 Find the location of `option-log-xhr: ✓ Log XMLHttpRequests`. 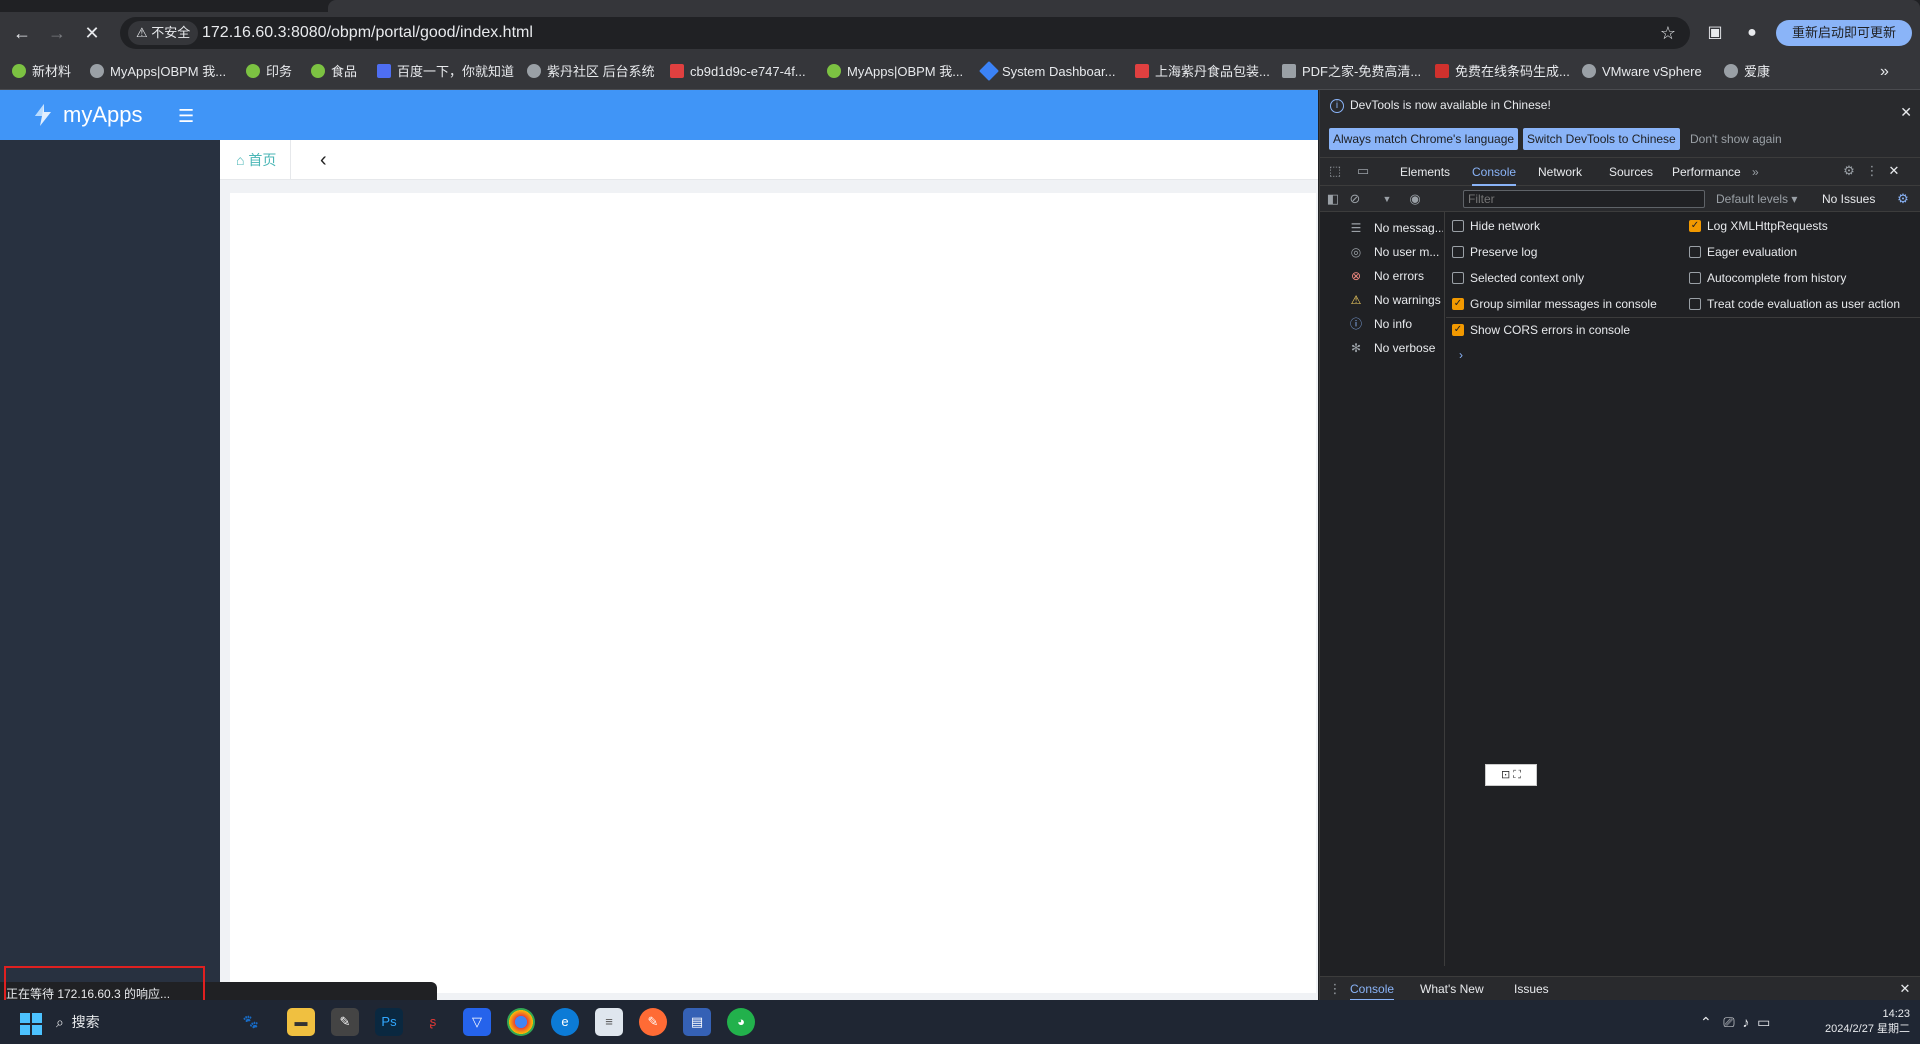

option-log-xhr: ✓ Log XMLHttpRequests is located at coordinates (1758, 226).